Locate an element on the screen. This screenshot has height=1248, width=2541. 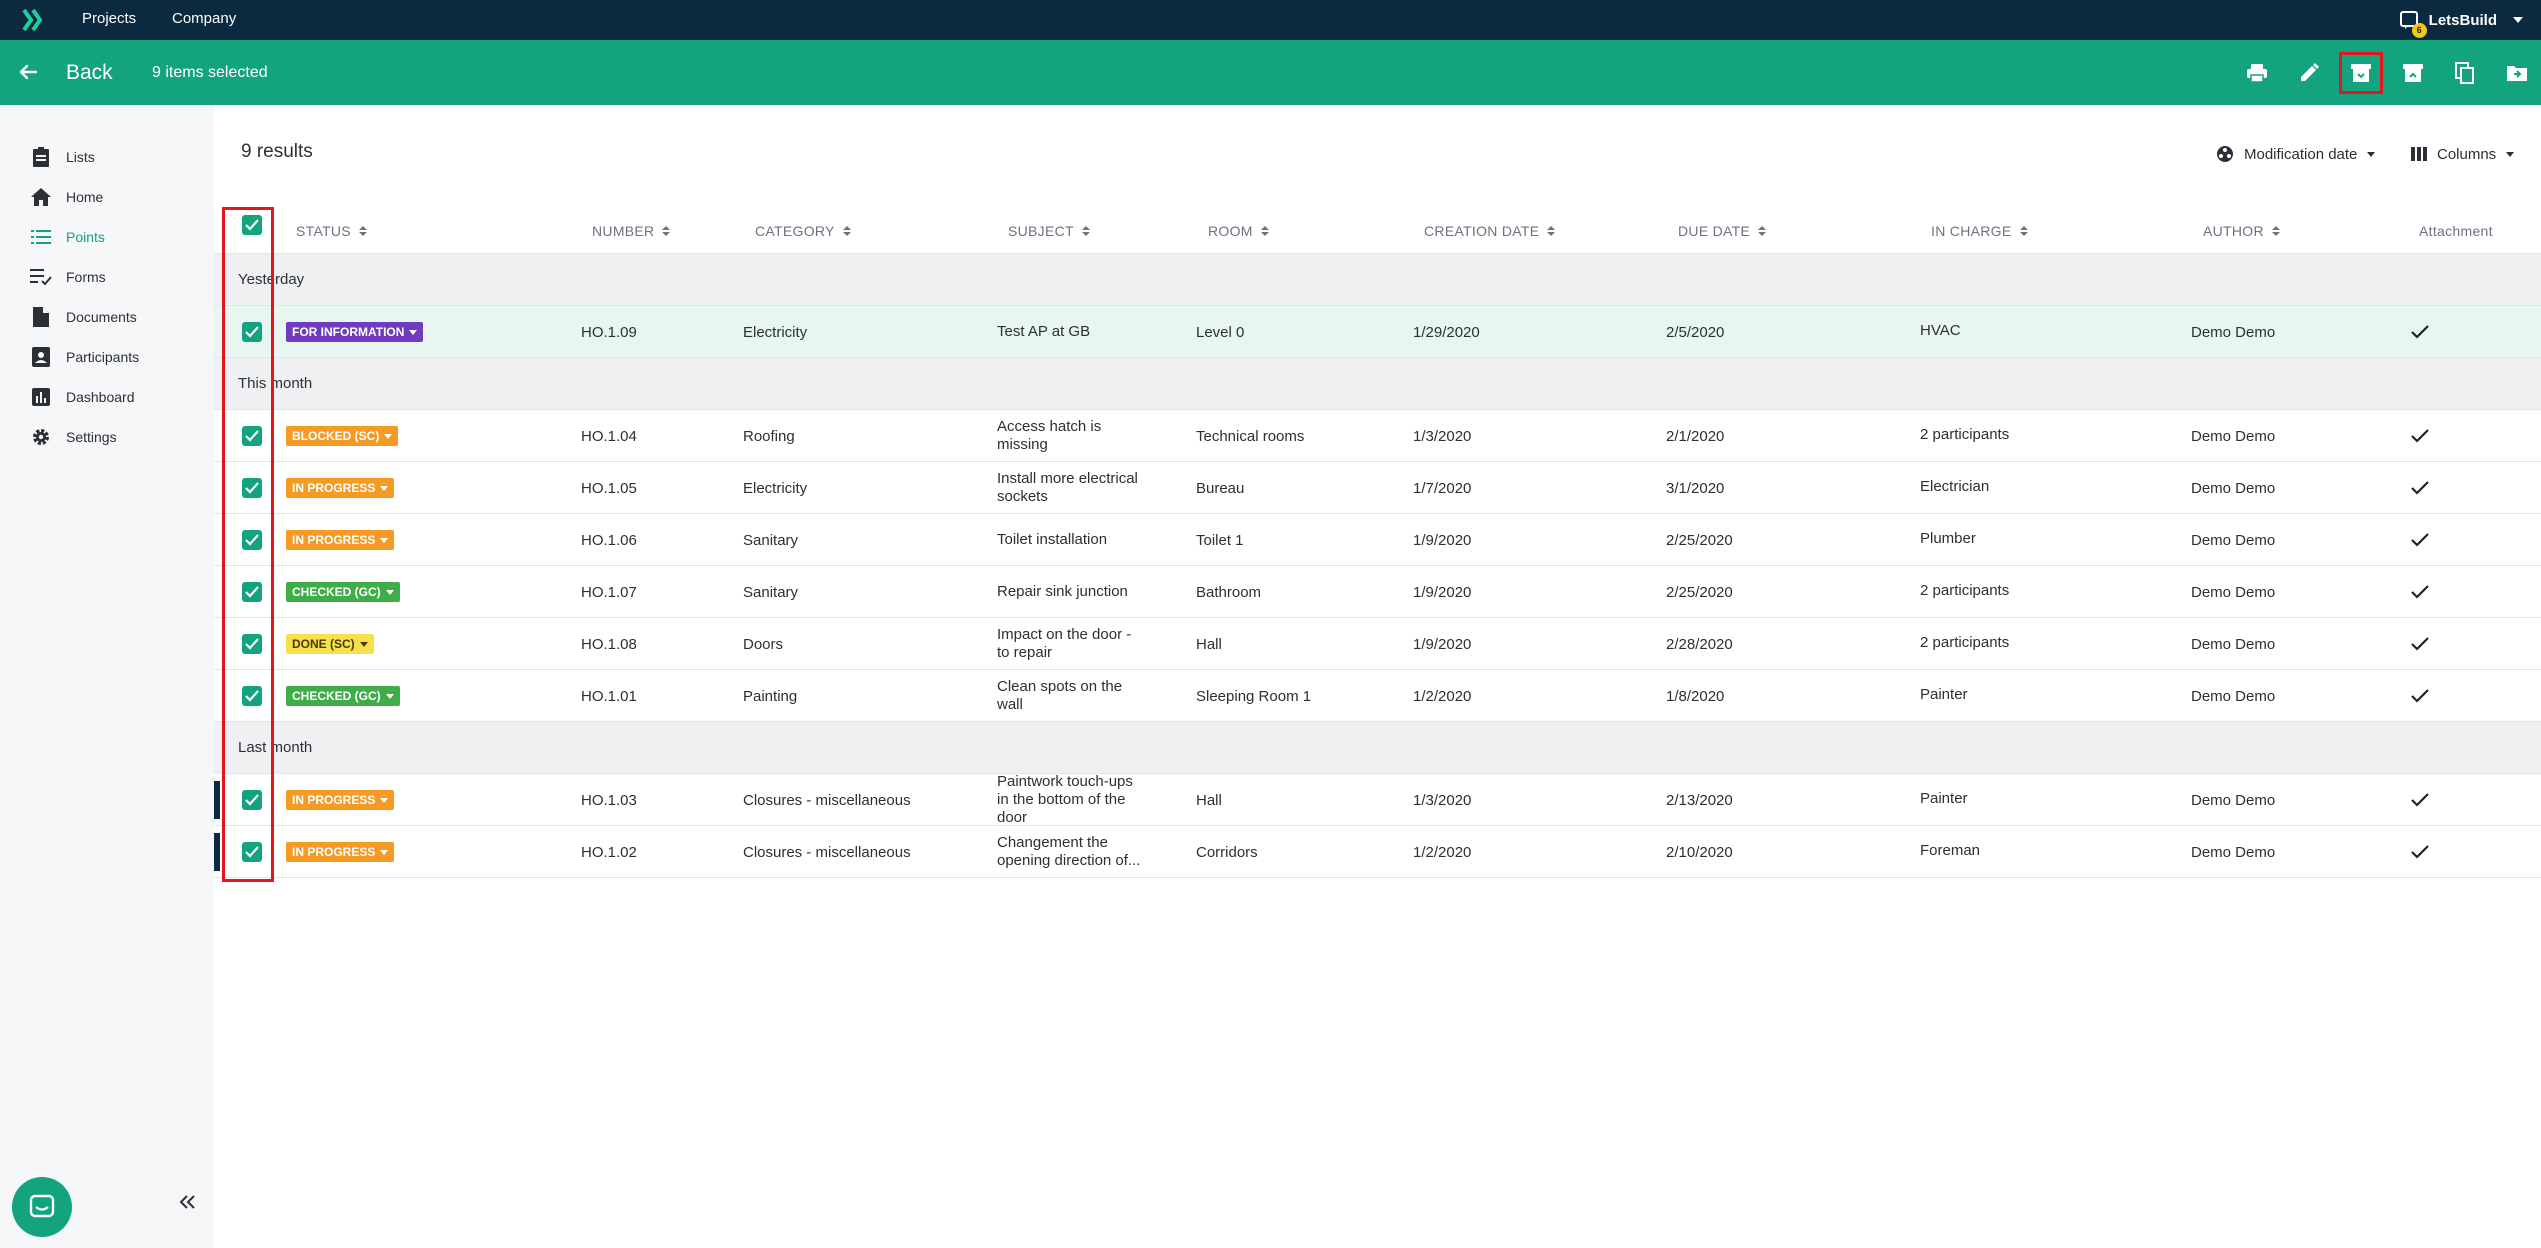
back-button: Back is located at coordinates (89, 72).